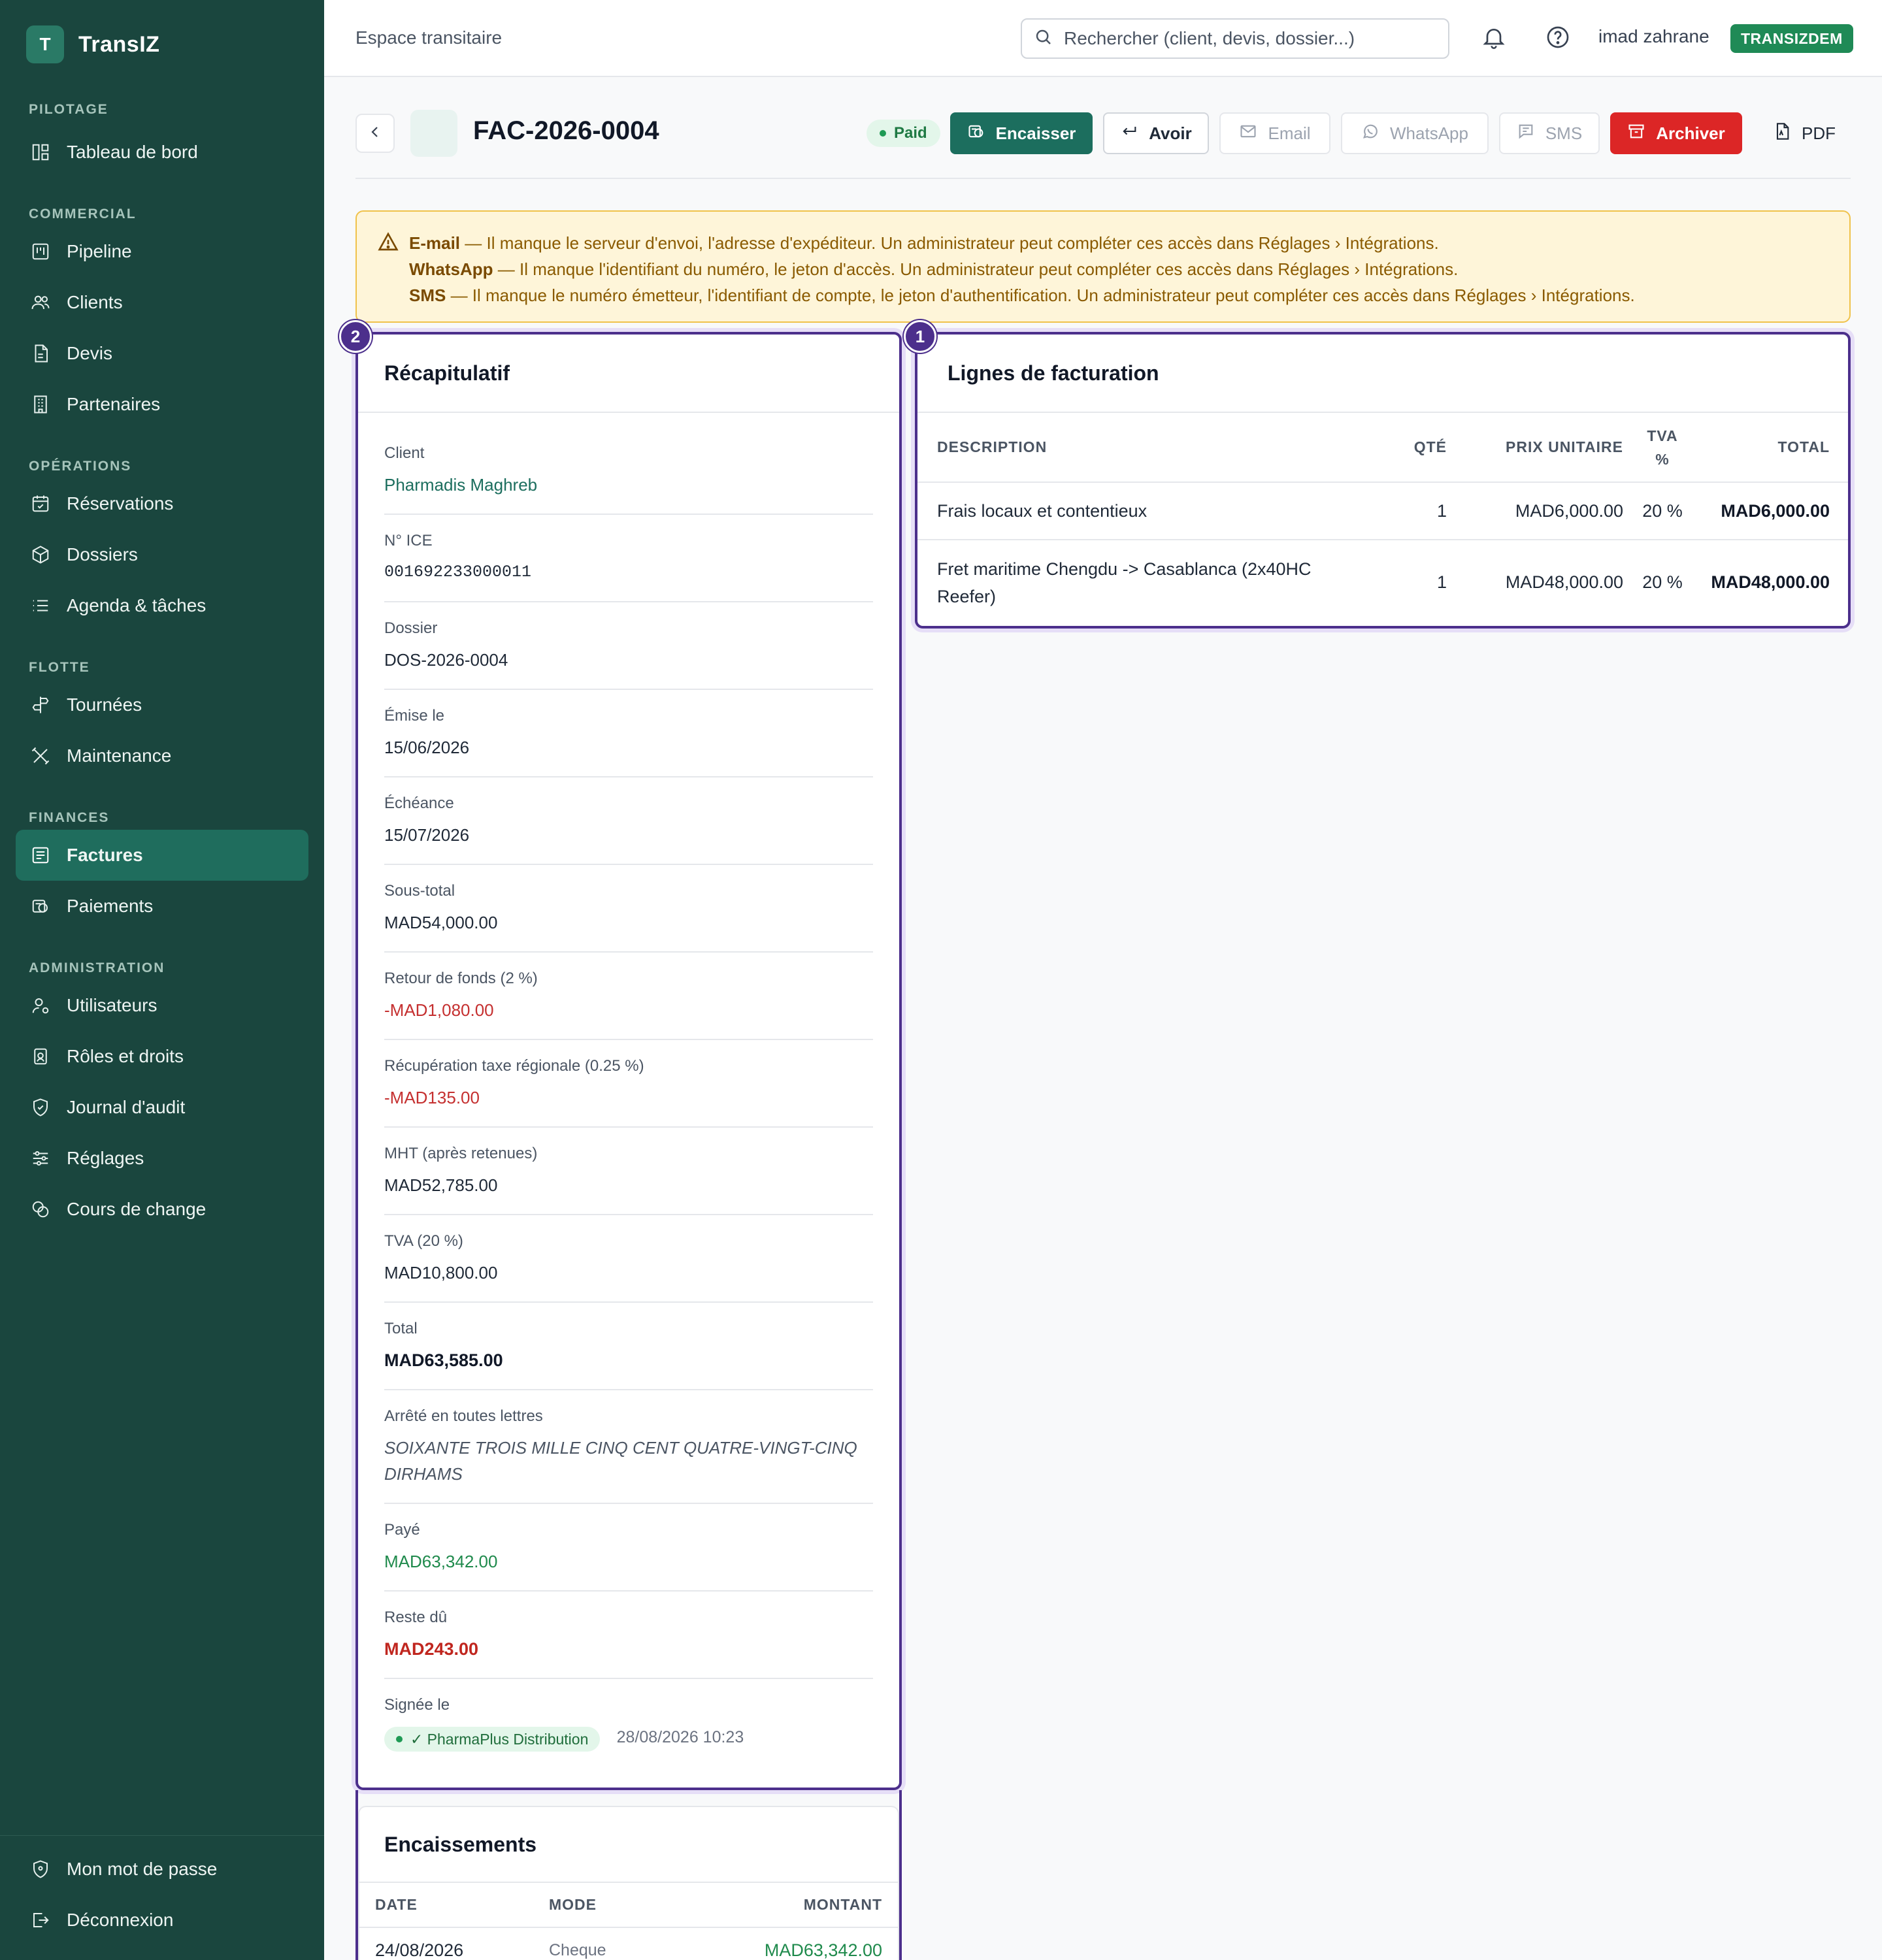  What do you see at coordinates (976, 133) in the screenshot?
I see `cash-icon` at bounding box center [976, 133].